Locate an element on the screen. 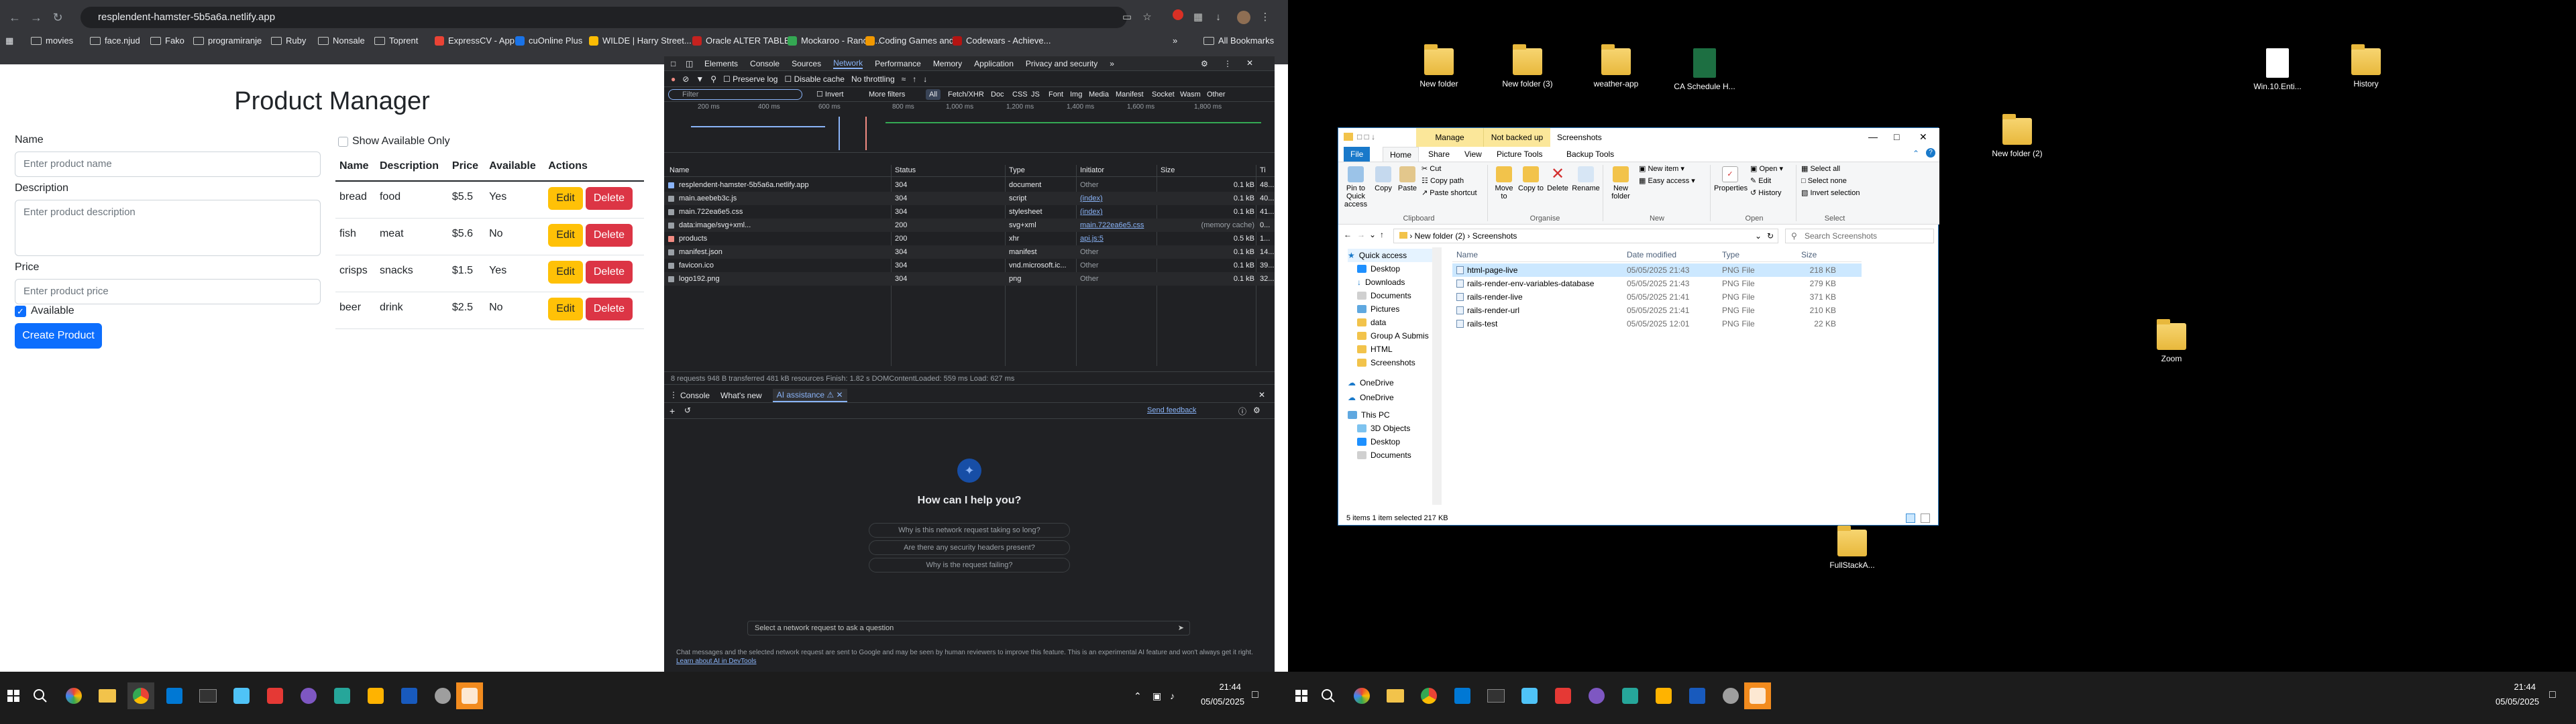 The width and height of the screenshot is (2576, 724). vscode-icon is located at coordinates (174, 695).